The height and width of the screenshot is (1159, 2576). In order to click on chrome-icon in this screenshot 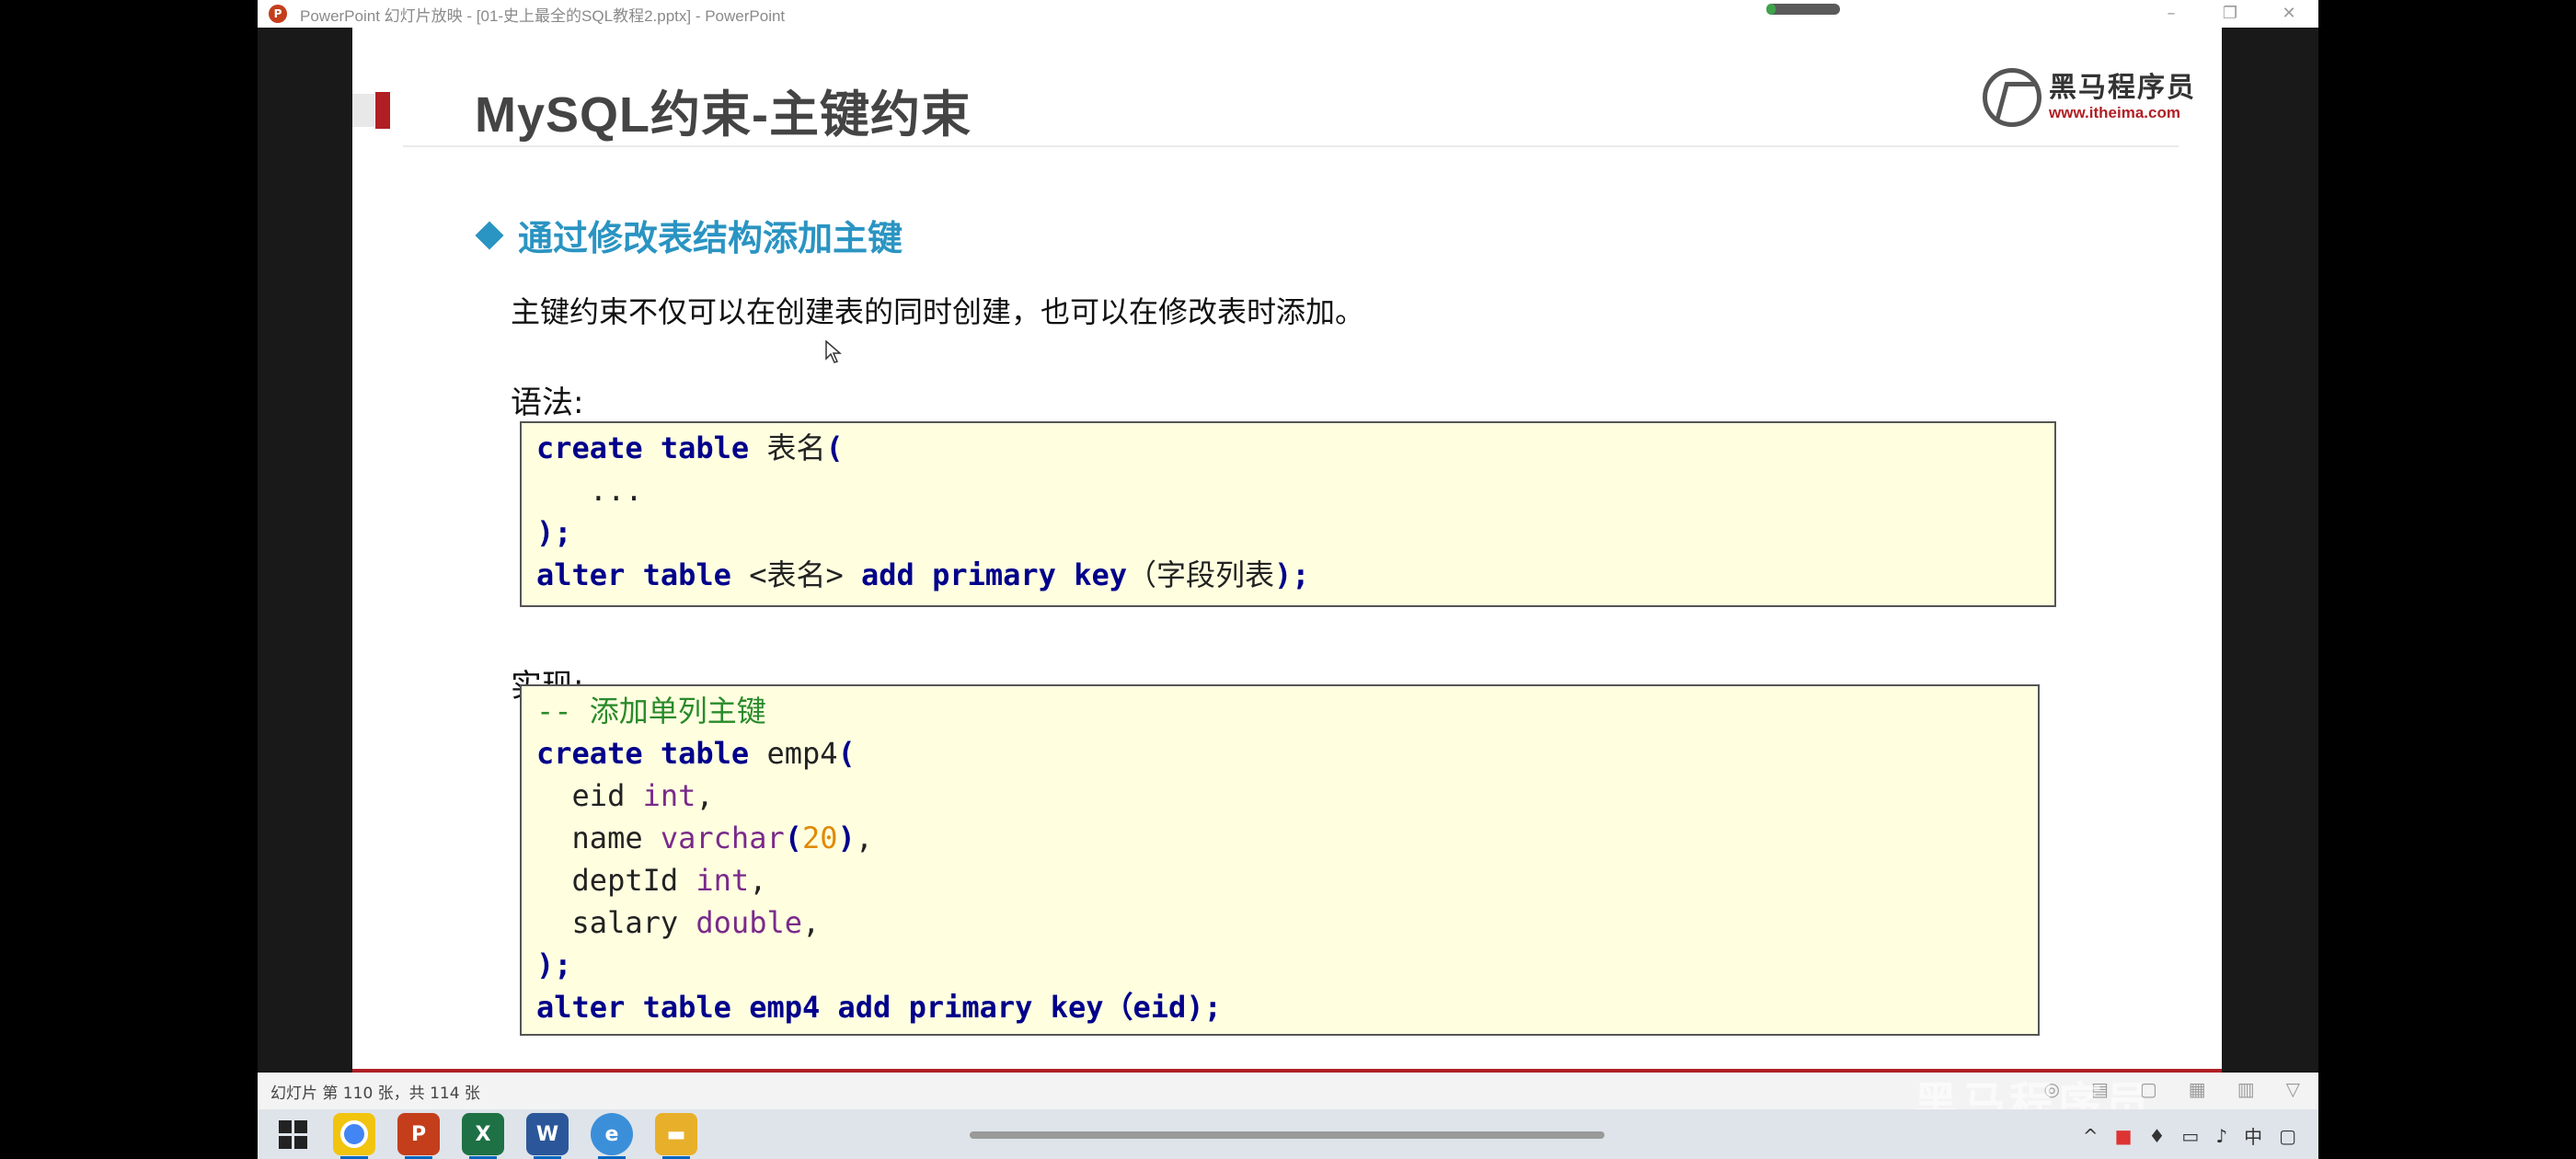, I will do `click(354, 1136)`.